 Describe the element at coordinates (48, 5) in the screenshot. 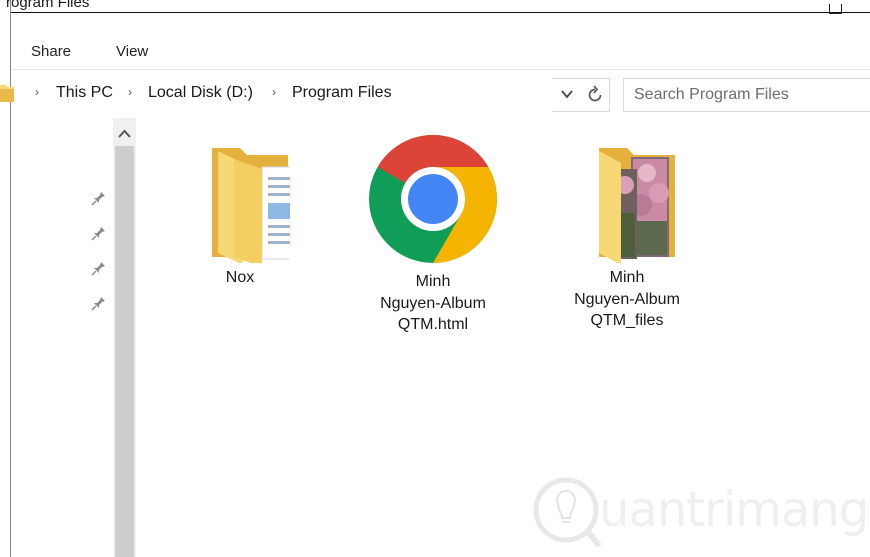

I see `window-title: rogram Files` at that location.